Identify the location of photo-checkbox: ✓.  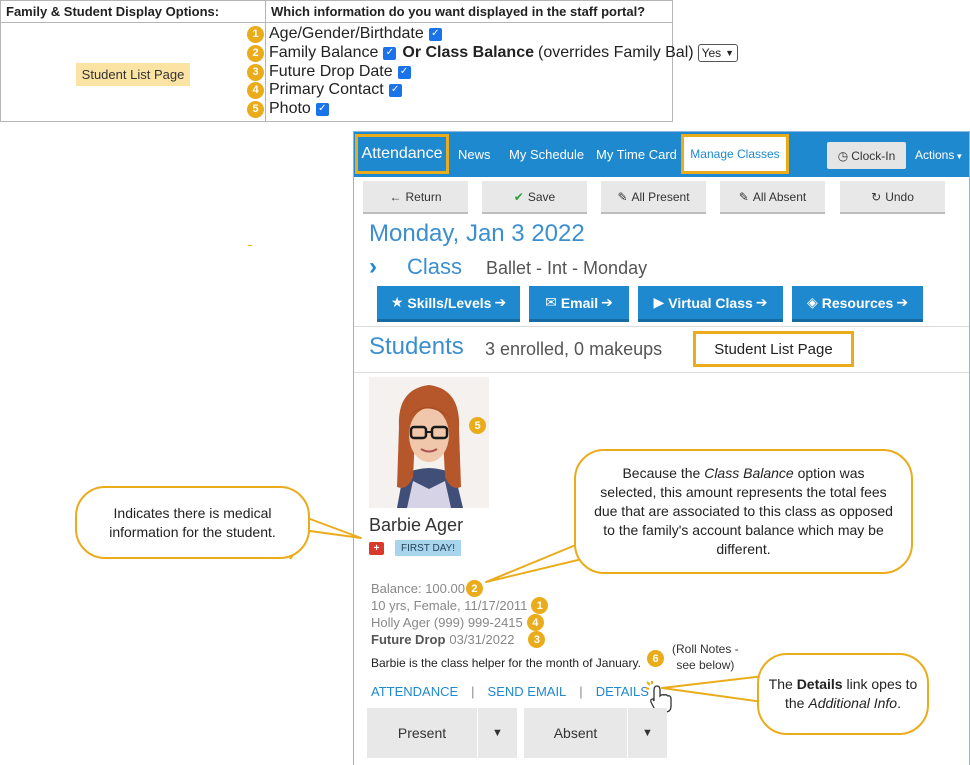
(322, 109).